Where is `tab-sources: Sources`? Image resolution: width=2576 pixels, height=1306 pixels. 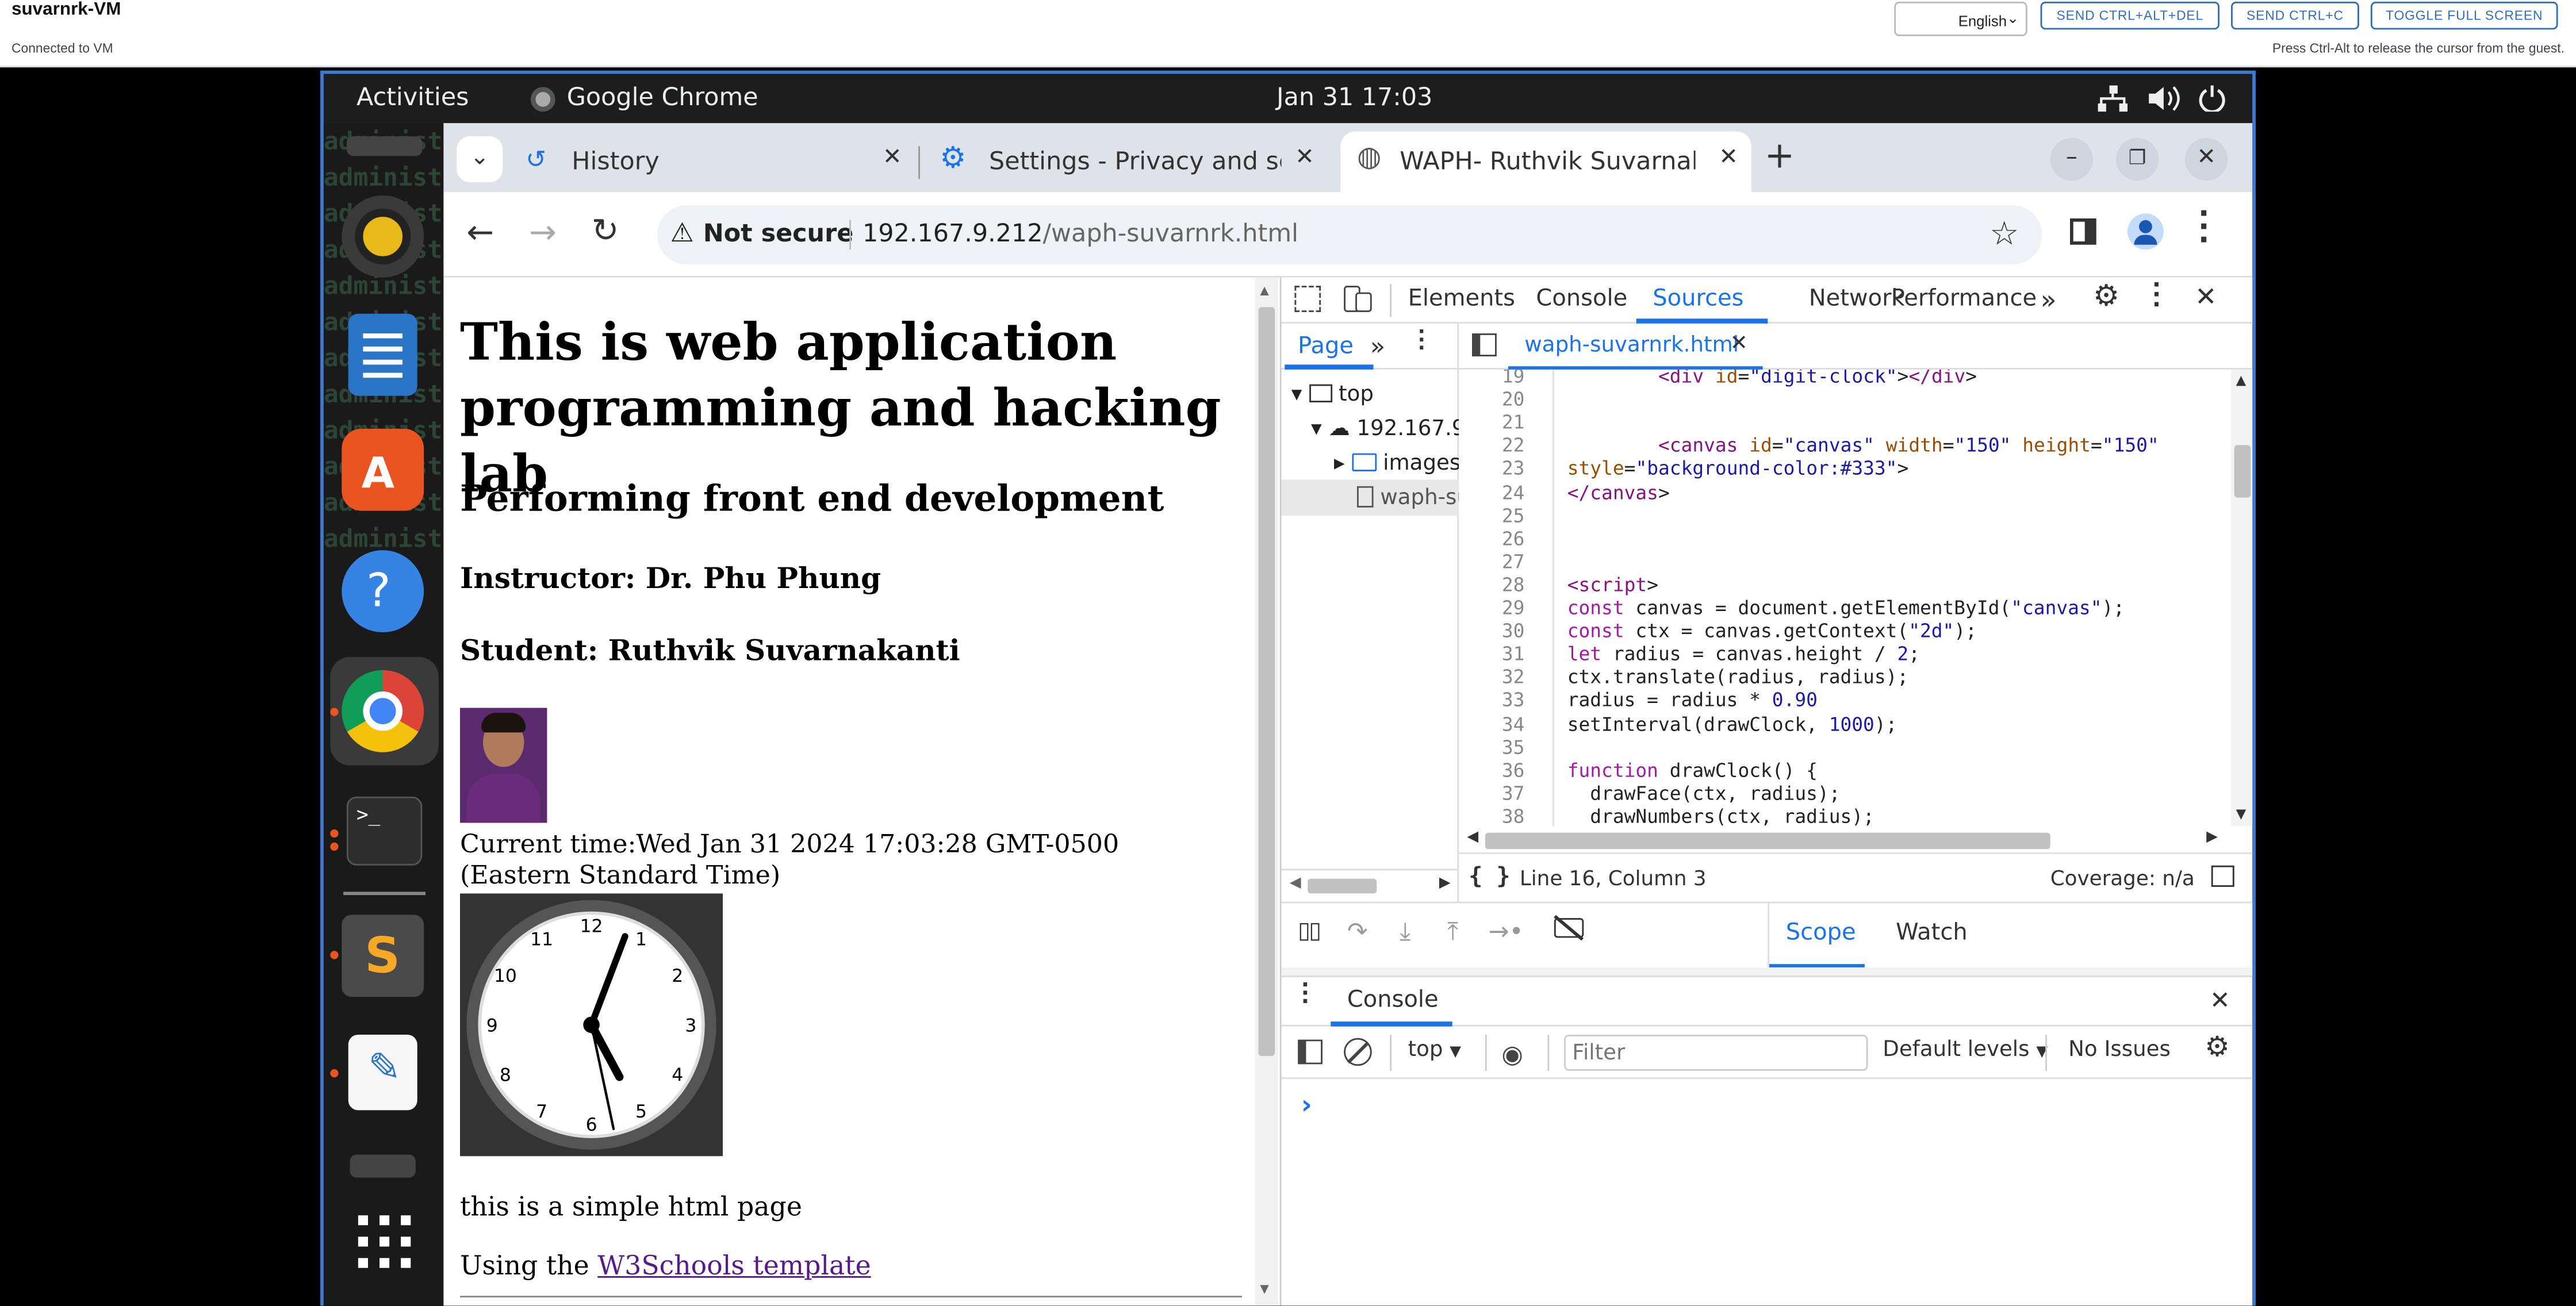 tab-sources: Sources is located at coordinates (1698, 299).